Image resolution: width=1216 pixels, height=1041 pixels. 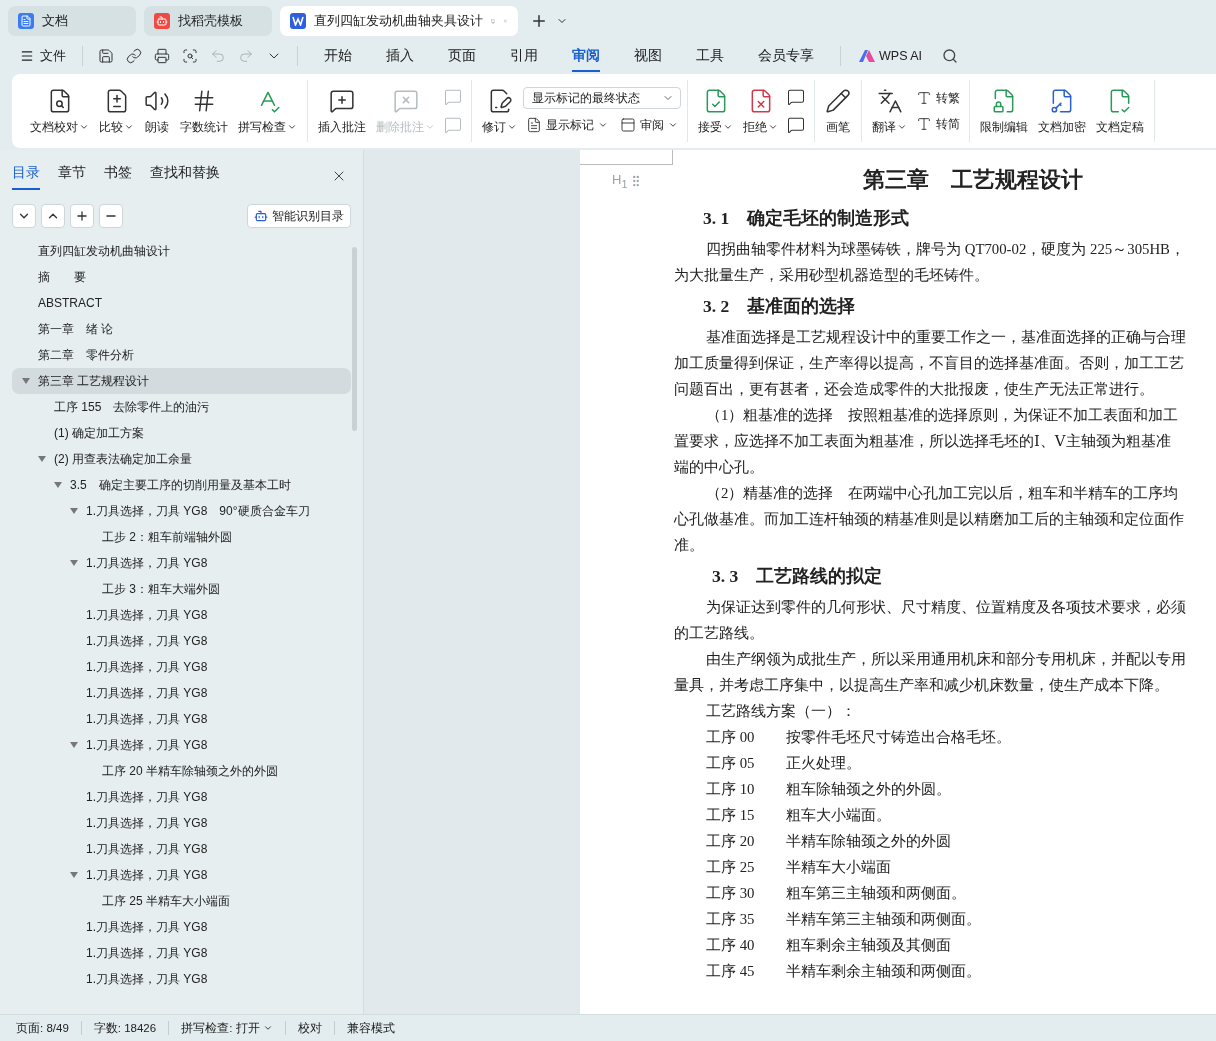 What do you see at coordinates (1120, 111) in the screenshot?
I see `ribbon-button: 文档定稿` at bounding box center [1120, 111].